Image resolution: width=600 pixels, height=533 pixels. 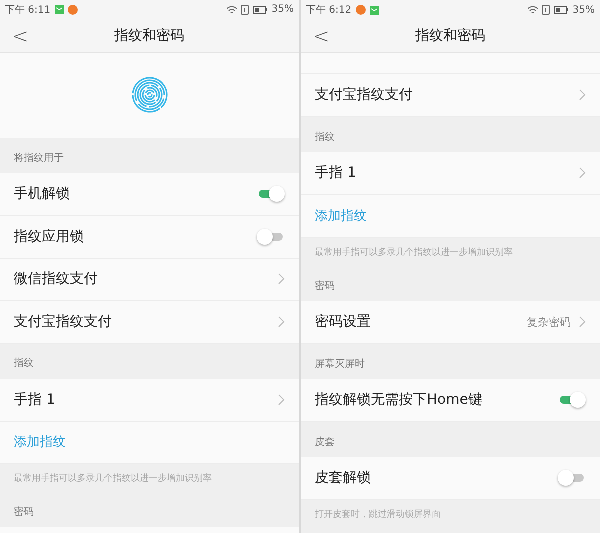 I want to click on settings-row: 密码设置 复杂密码, so click(x=450, y=322).